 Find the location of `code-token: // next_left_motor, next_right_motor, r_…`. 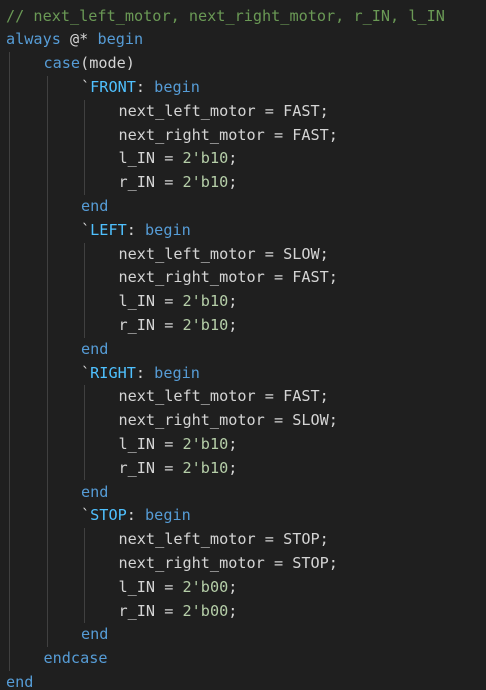

code-token: // next_left_motor, next_right_motor, r_… is located at coordinates (225, 15).